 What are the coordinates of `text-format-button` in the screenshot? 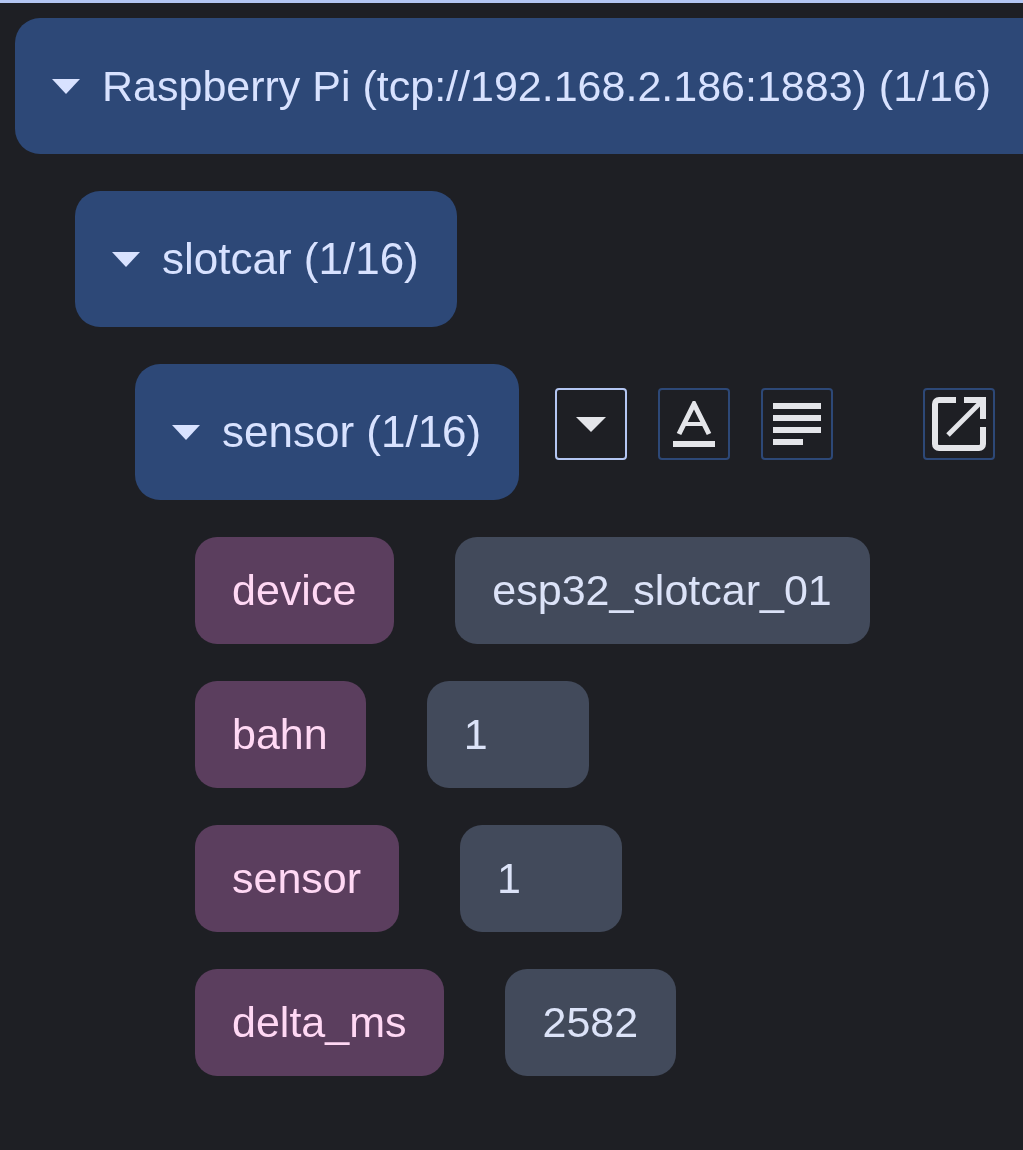 It's located at (694, 424).